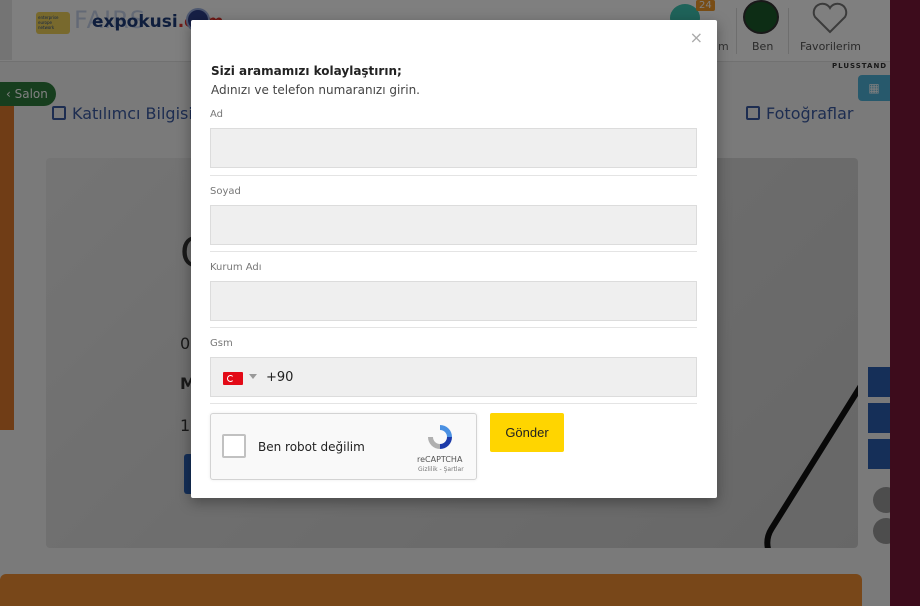  What do you see at coordinates (696, 38) in the screenshot?
I see `close-icon: ×` at bounding box center [696, 38].